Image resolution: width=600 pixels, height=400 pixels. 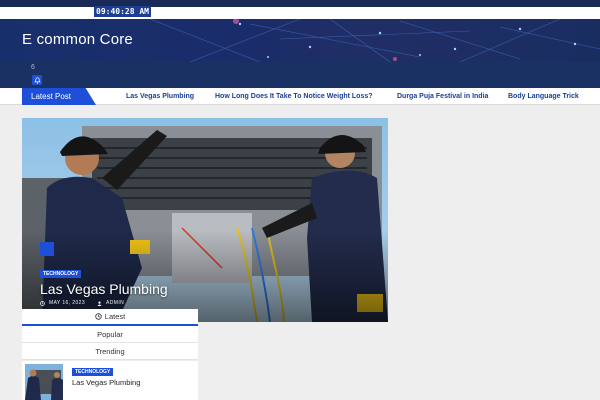 I want to click on tab-label: Trending, so click(x=110, y=351).